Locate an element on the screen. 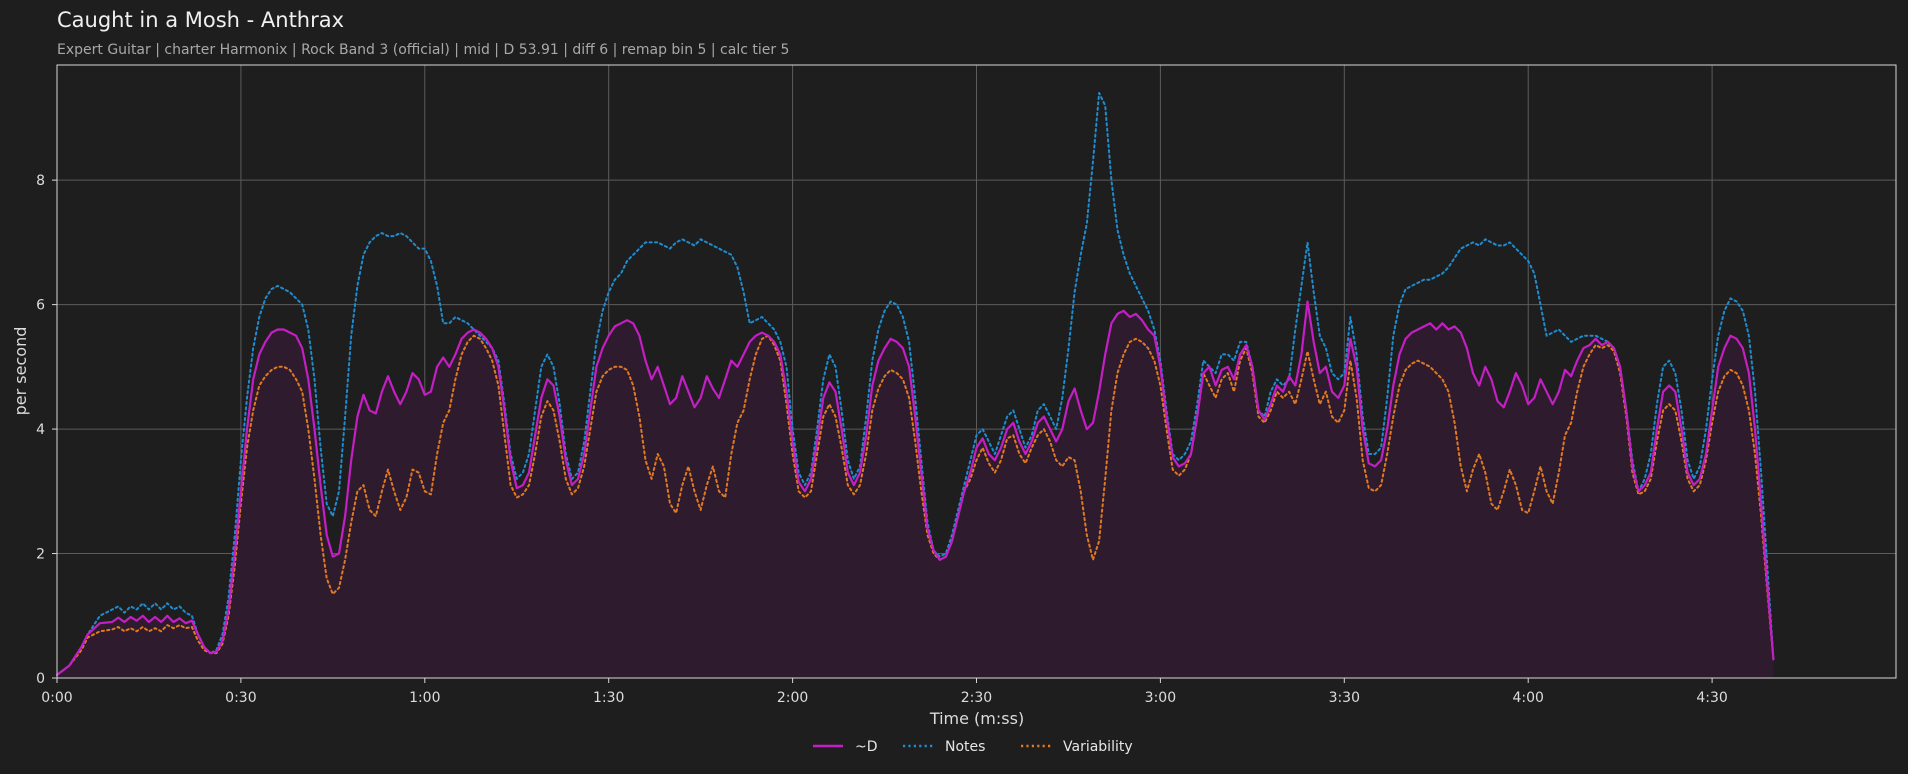  x-tick-label: 3:00 is located at coordinates (1160, 698).